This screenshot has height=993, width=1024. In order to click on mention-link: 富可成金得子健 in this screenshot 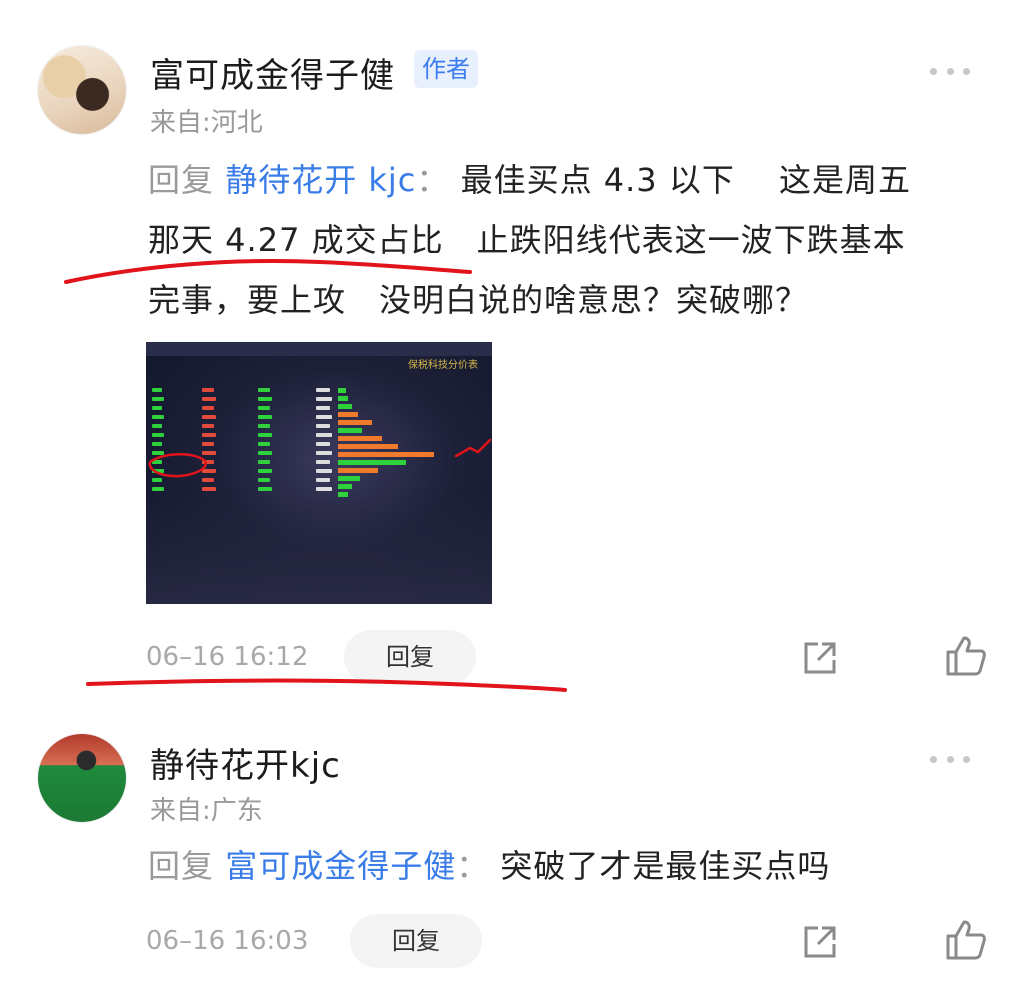, I will do `click(340, 866)`.